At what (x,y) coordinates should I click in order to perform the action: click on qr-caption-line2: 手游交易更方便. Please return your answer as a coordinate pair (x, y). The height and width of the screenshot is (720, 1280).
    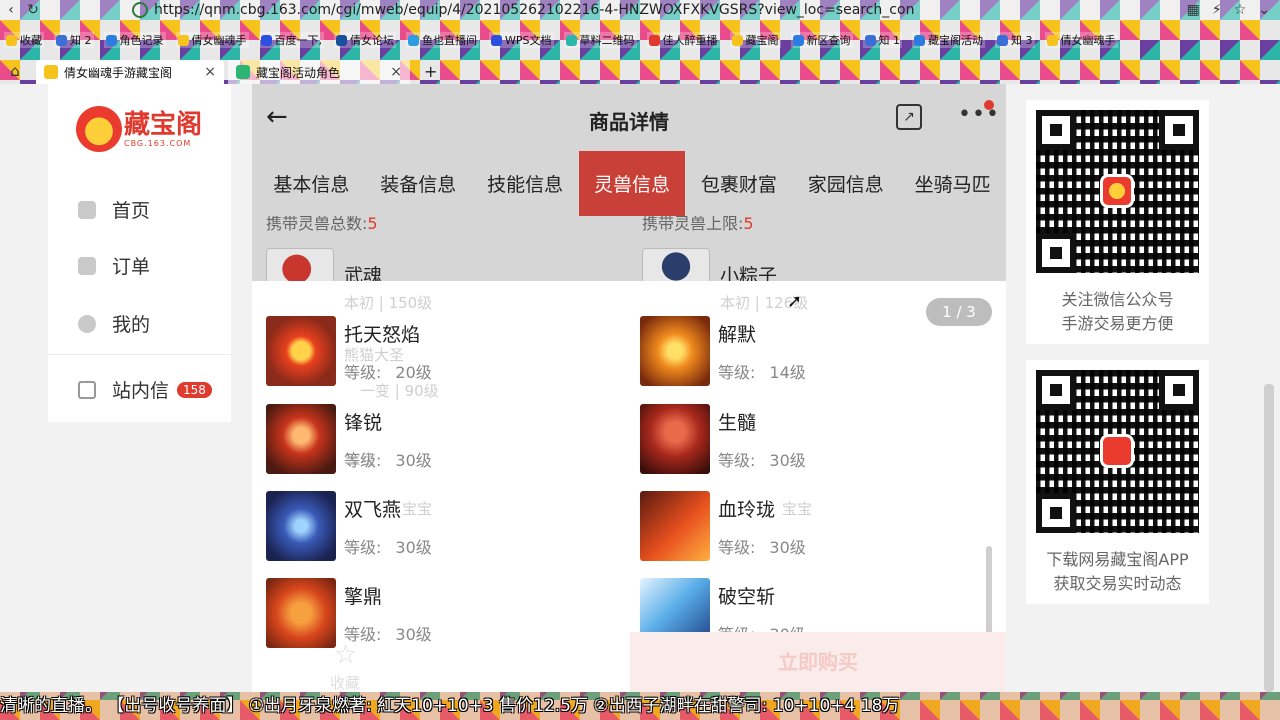
    Looking at the image, I should click on (1117, 323).